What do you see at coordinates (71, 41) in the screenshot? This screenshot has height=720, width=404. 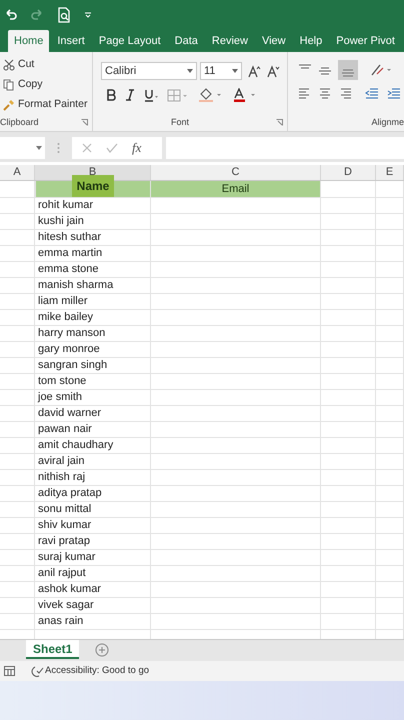 I see `ribbon-tab: Insert` at bounding box center [71, 41].